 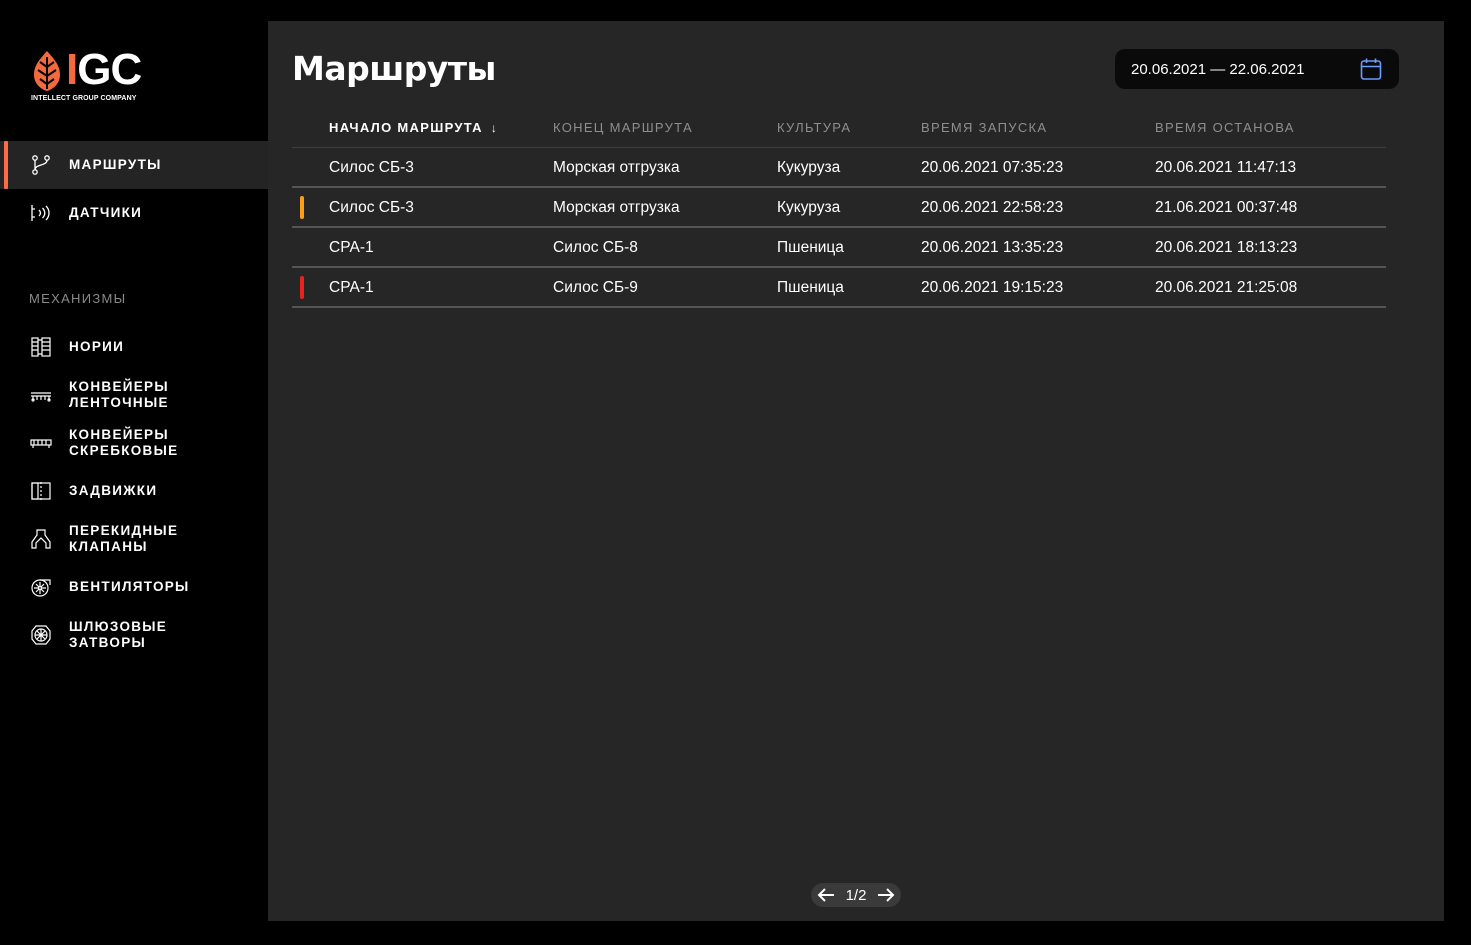 What do you see at coordinates (41, 587) in the screenshot?
I see `fan-icon` at bounding box center [41, 587].